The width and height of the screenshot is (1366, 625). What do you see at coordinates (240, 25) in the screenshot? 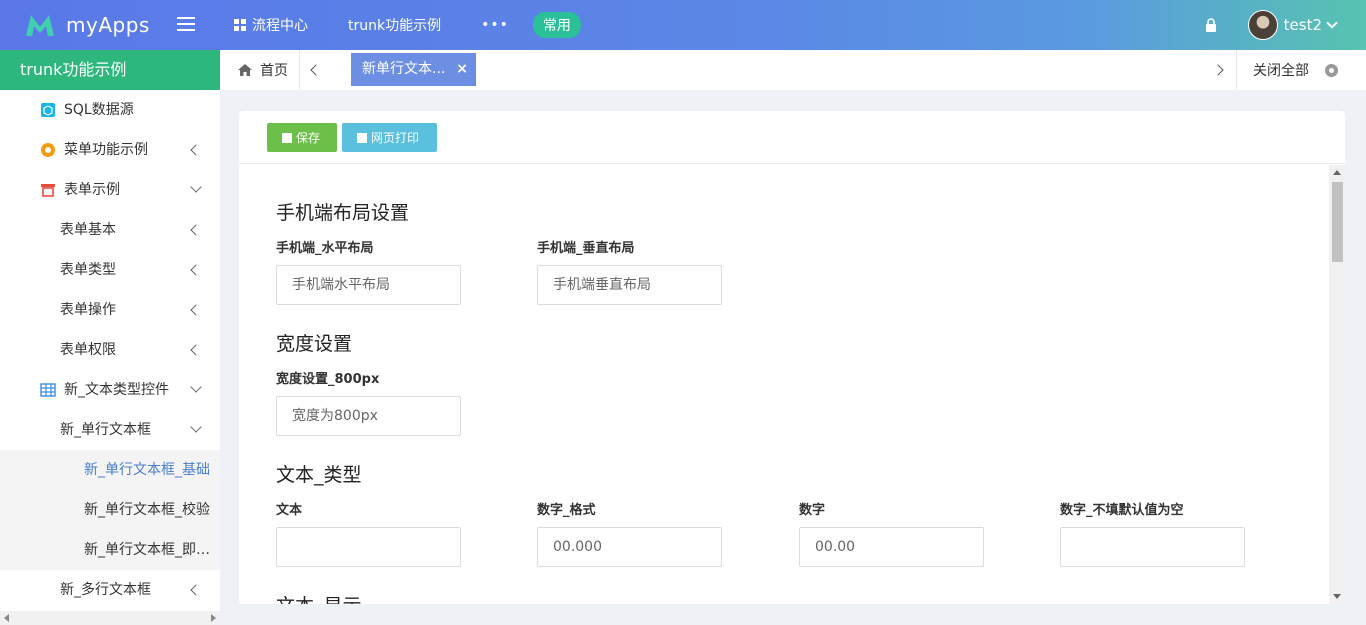
I see `grid-icon` at bounding box center [240, 25].